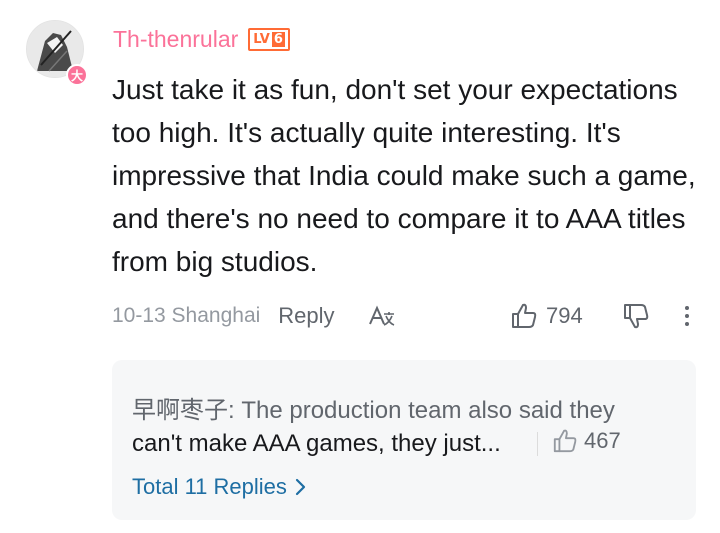  I want to click on reply-text-1: : The production team also said they, so click(421, 410).